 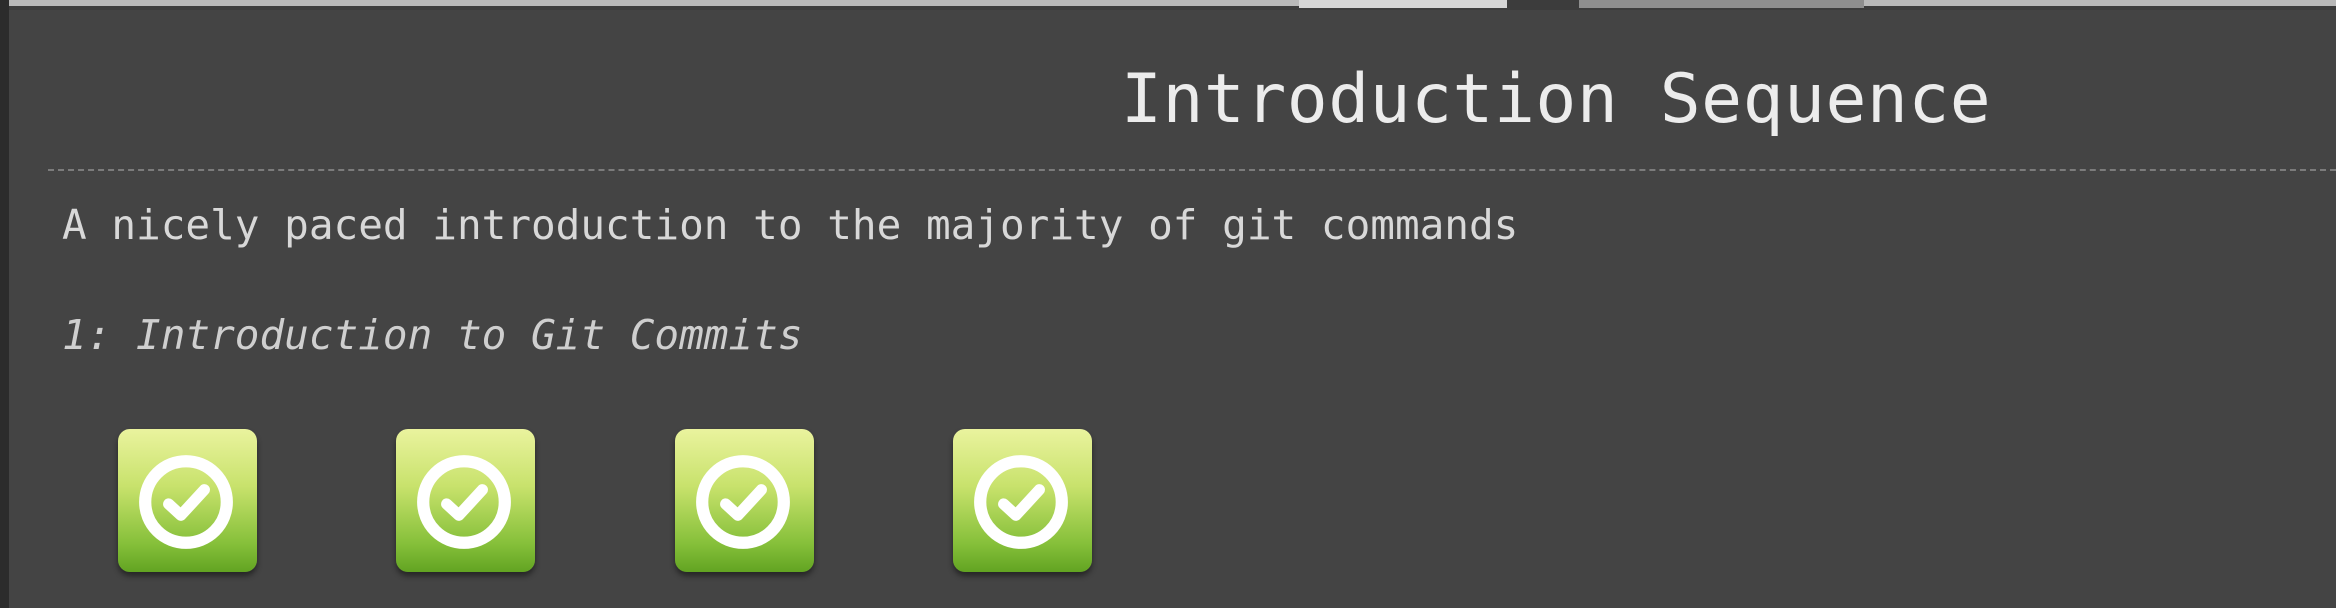 I want to click on window-left-edge, so click(x=4, y=304).